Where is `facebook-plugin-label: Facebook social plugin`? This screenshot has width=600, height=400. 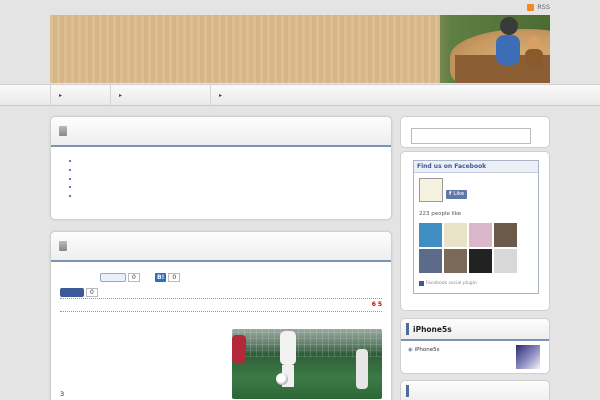
facebook-plugin-label: Facebook social plugin is located at coordinates (451, 283).